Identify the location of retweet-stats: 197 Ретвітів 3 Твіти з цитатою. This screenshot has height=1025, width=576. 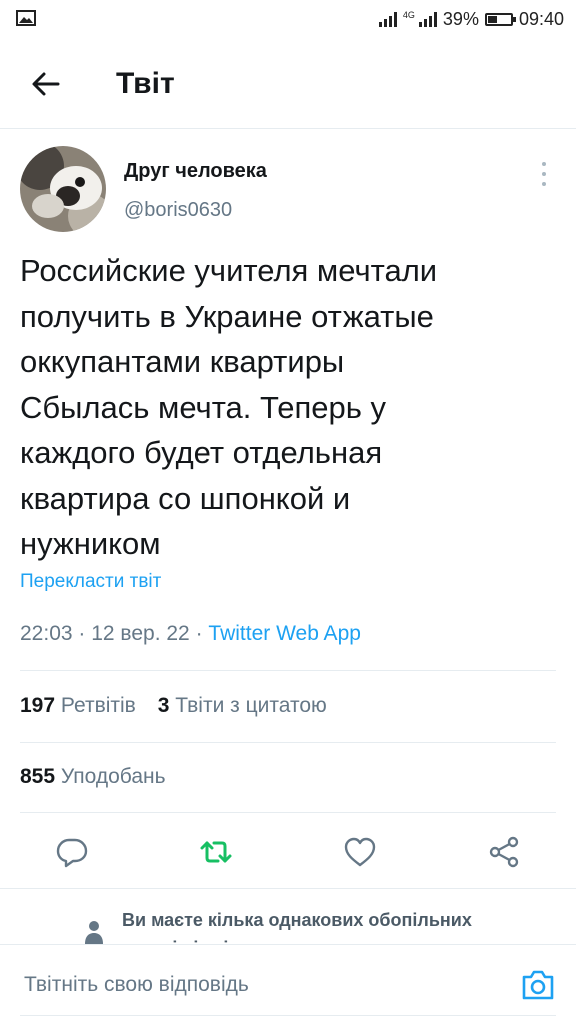
(173, 706).